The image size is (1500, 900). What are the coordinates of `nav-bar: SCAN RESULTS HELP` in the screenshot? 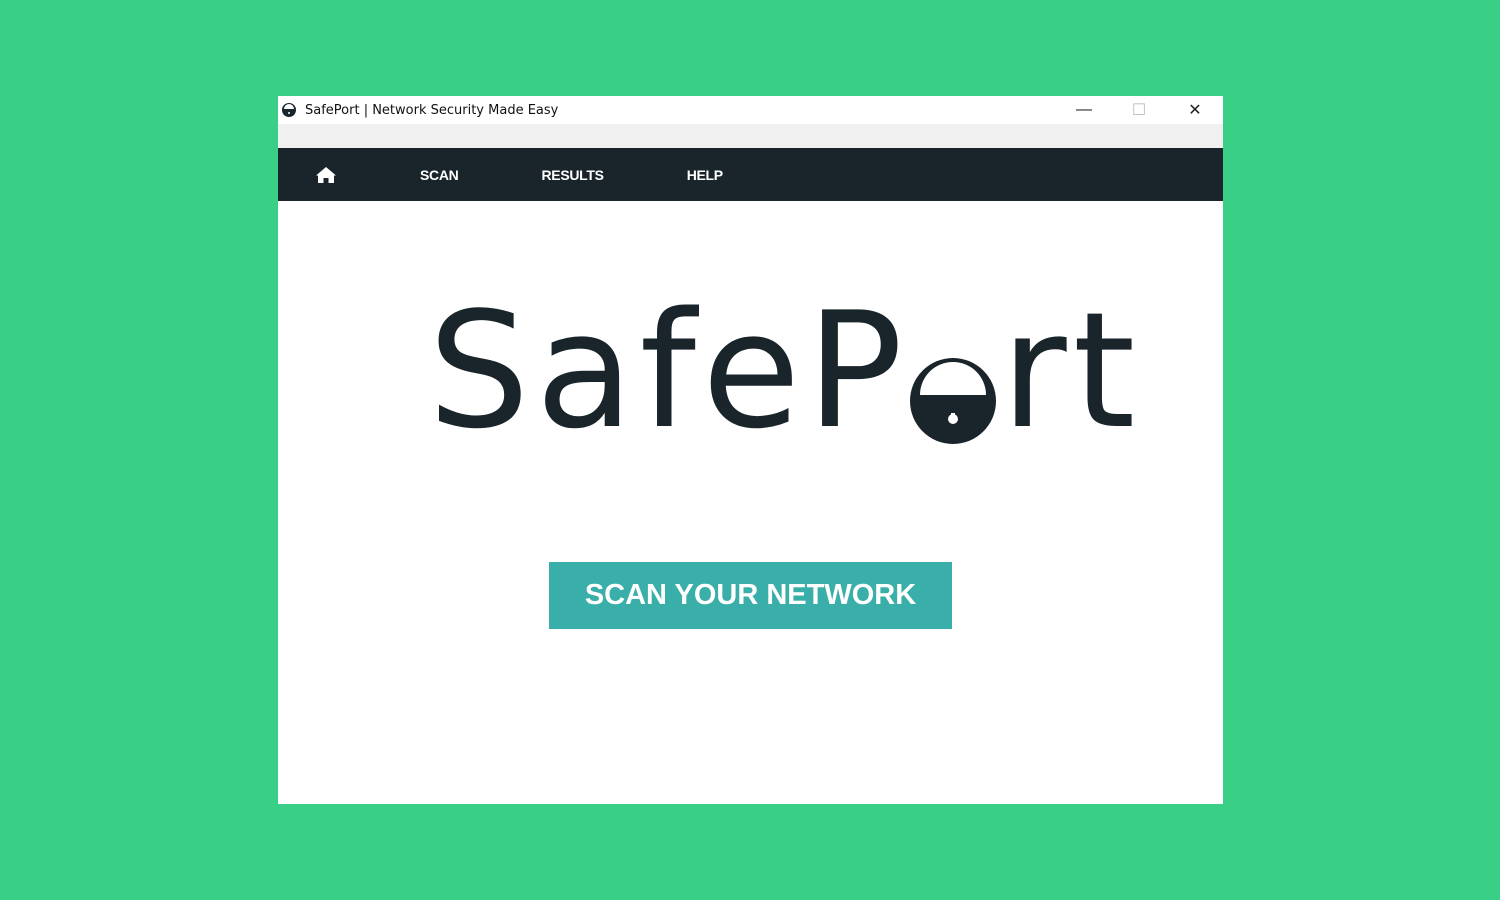 It's located at (750, 174).